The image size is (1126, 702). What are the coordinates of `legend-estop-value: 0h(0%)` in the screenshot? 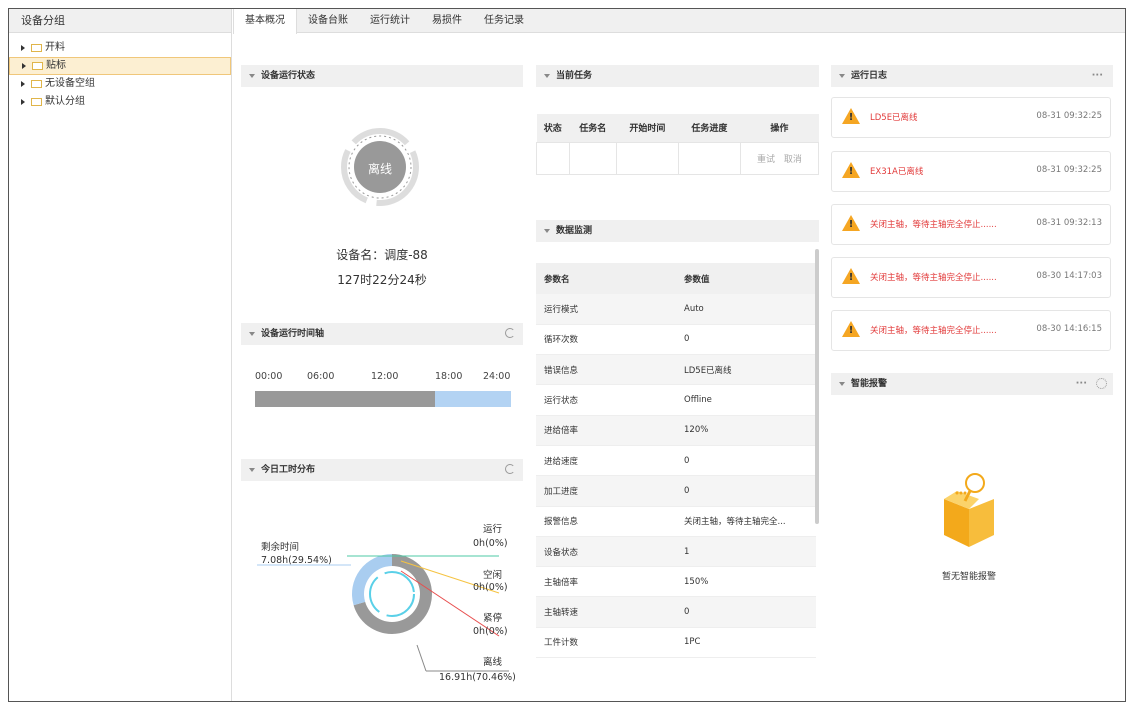 It's located at (490, 631).